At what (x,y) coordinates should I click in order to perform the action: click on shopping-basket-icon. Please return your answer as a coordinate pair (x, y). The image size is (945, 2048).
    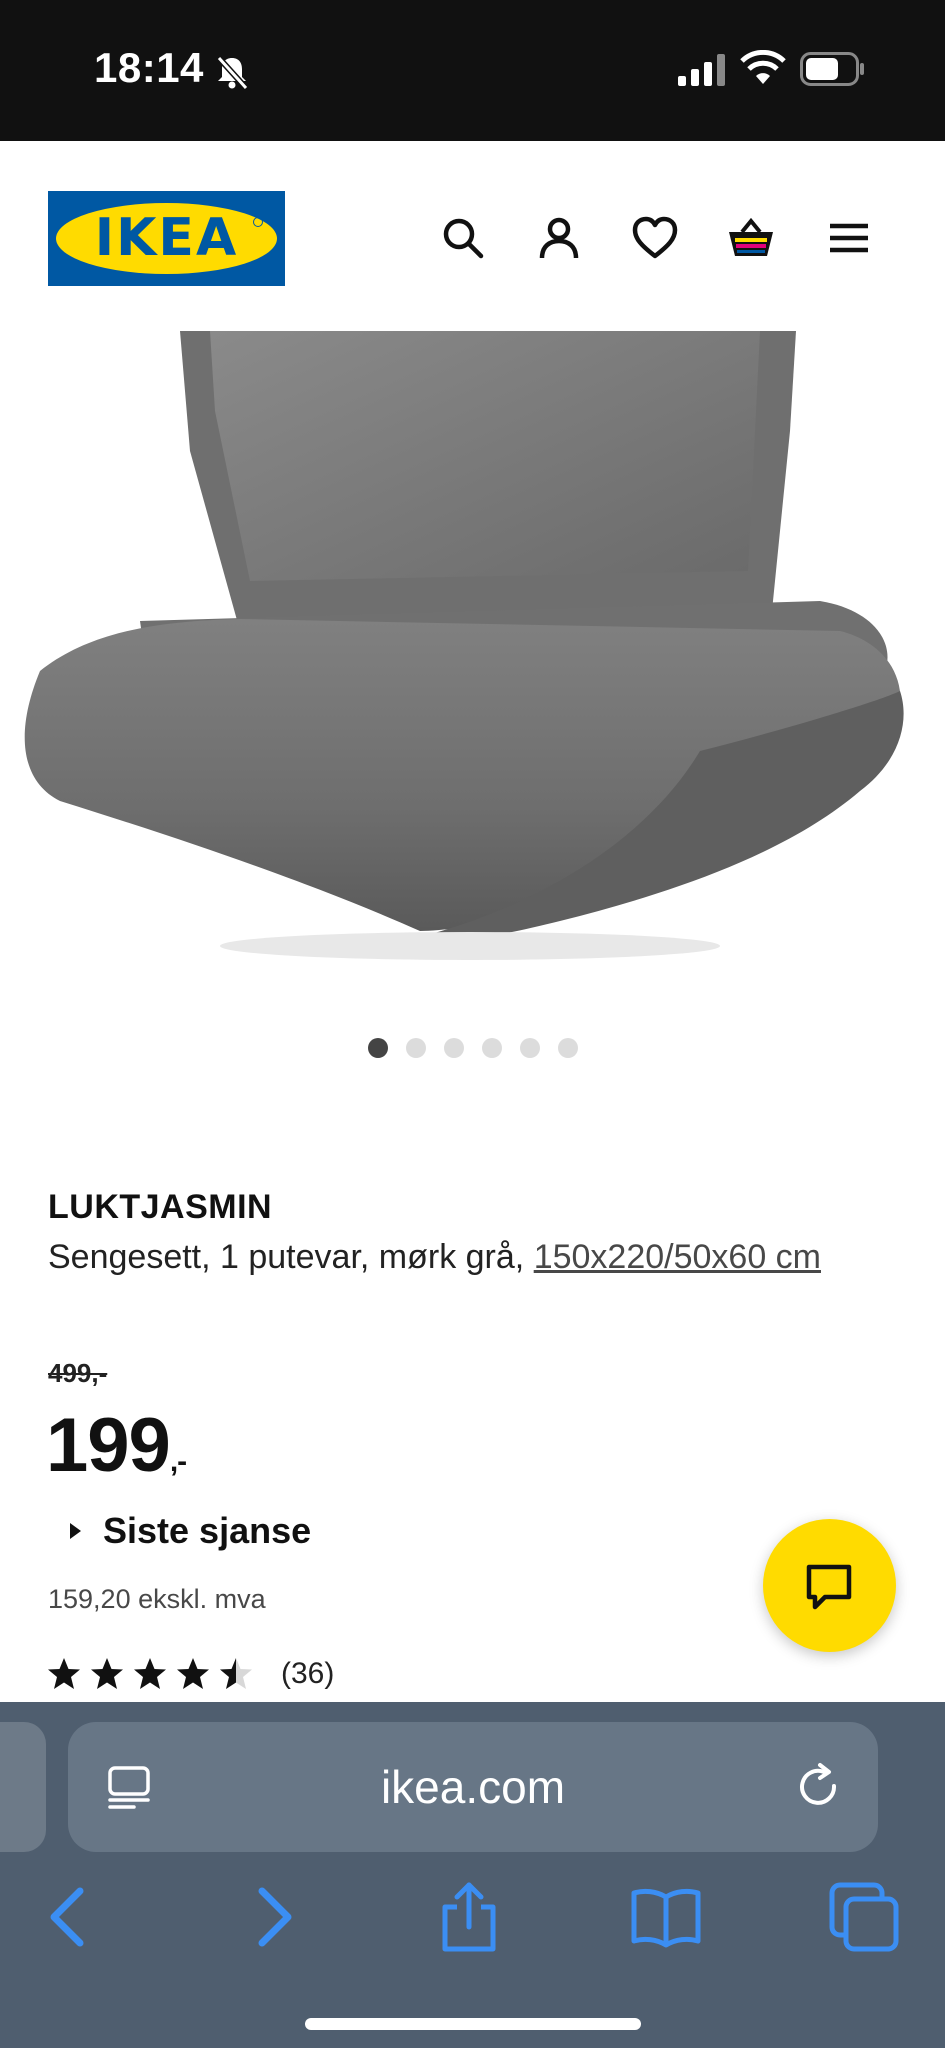
    Looking at the image, I should click on (751, 238).